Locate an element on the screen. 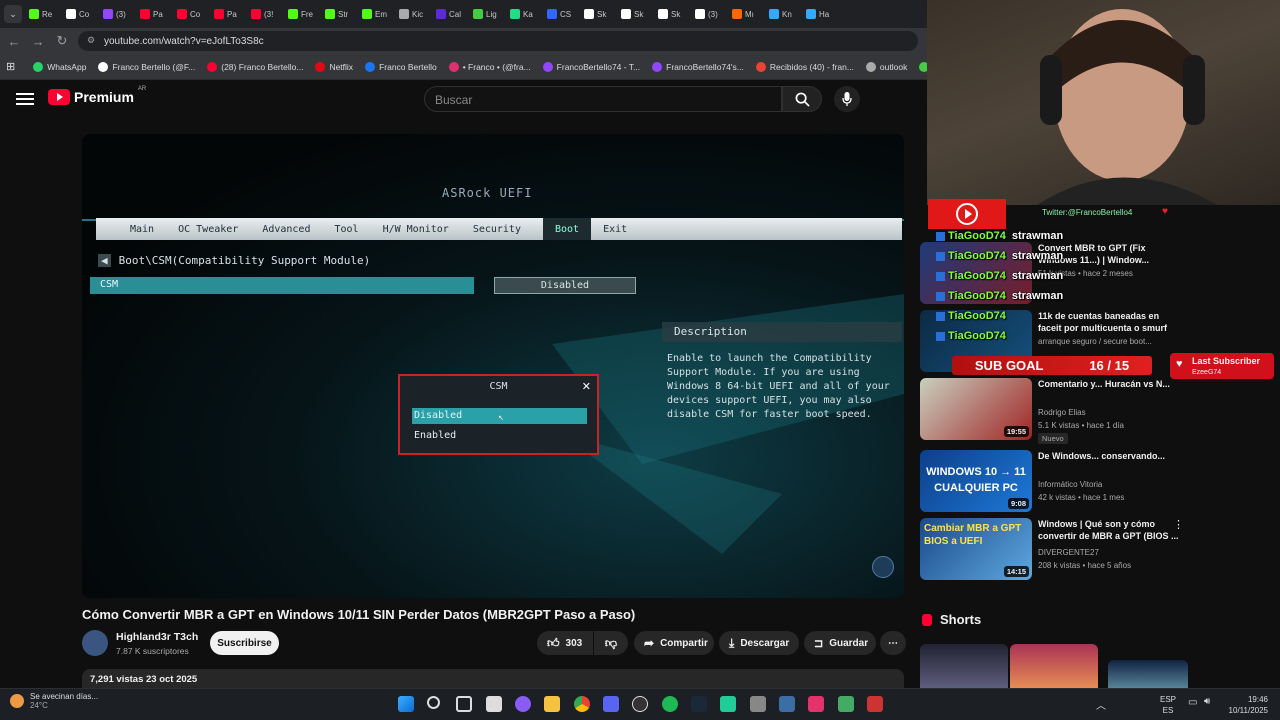 This screenshot has width=1280, height=720. channel-avatar is located at coordinates (95, 643).